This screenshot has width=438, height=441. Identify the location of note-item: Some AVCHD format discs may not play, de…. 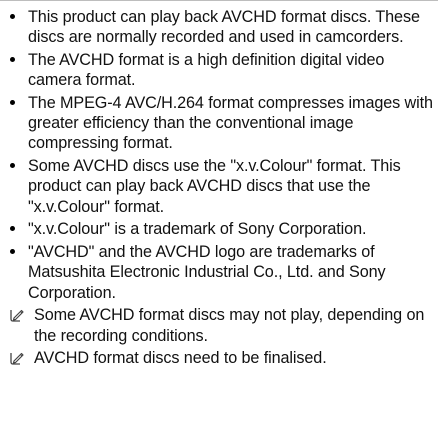
(221, 325).